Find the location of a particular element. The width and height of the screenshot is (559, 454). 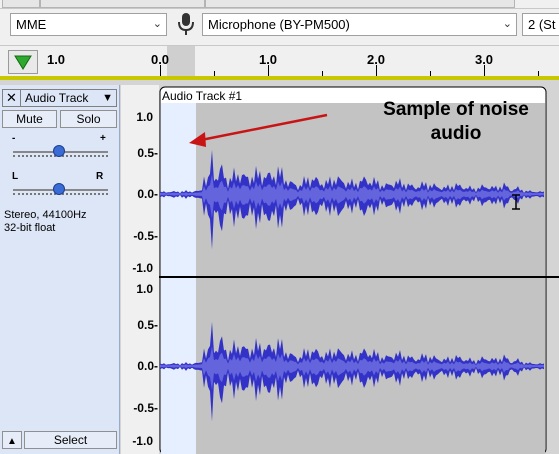

gain-slider is located at coordinates (60, 150).